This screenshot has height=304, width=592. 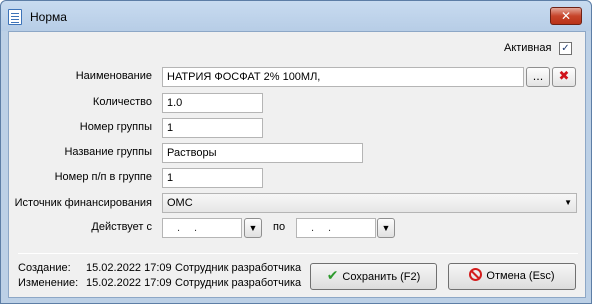 What do you see at coordinates (343, 77) in the screenshot?
I see `name-field: НАТРИЯ ФОСФАТ 2% 100МЛ,` at bounding box center [343, 77].